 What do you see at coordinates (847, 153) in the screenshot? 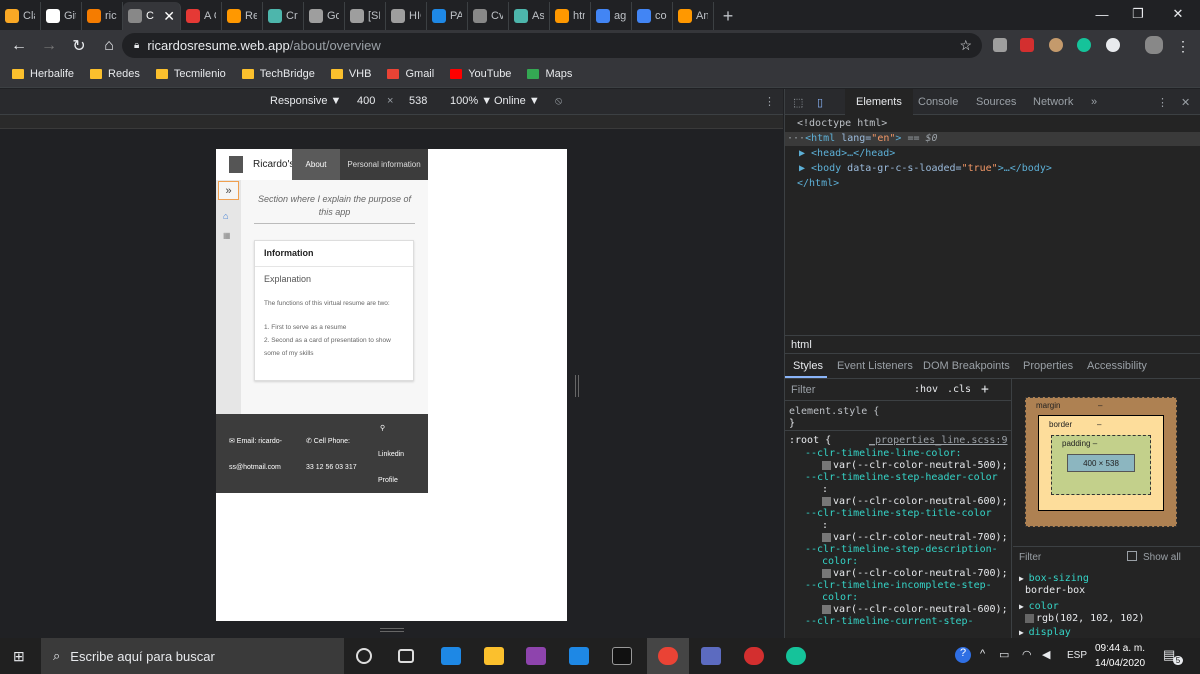
I see `dom-head-node: ▶ <head>…</head>` at bounding box center [847, 153].